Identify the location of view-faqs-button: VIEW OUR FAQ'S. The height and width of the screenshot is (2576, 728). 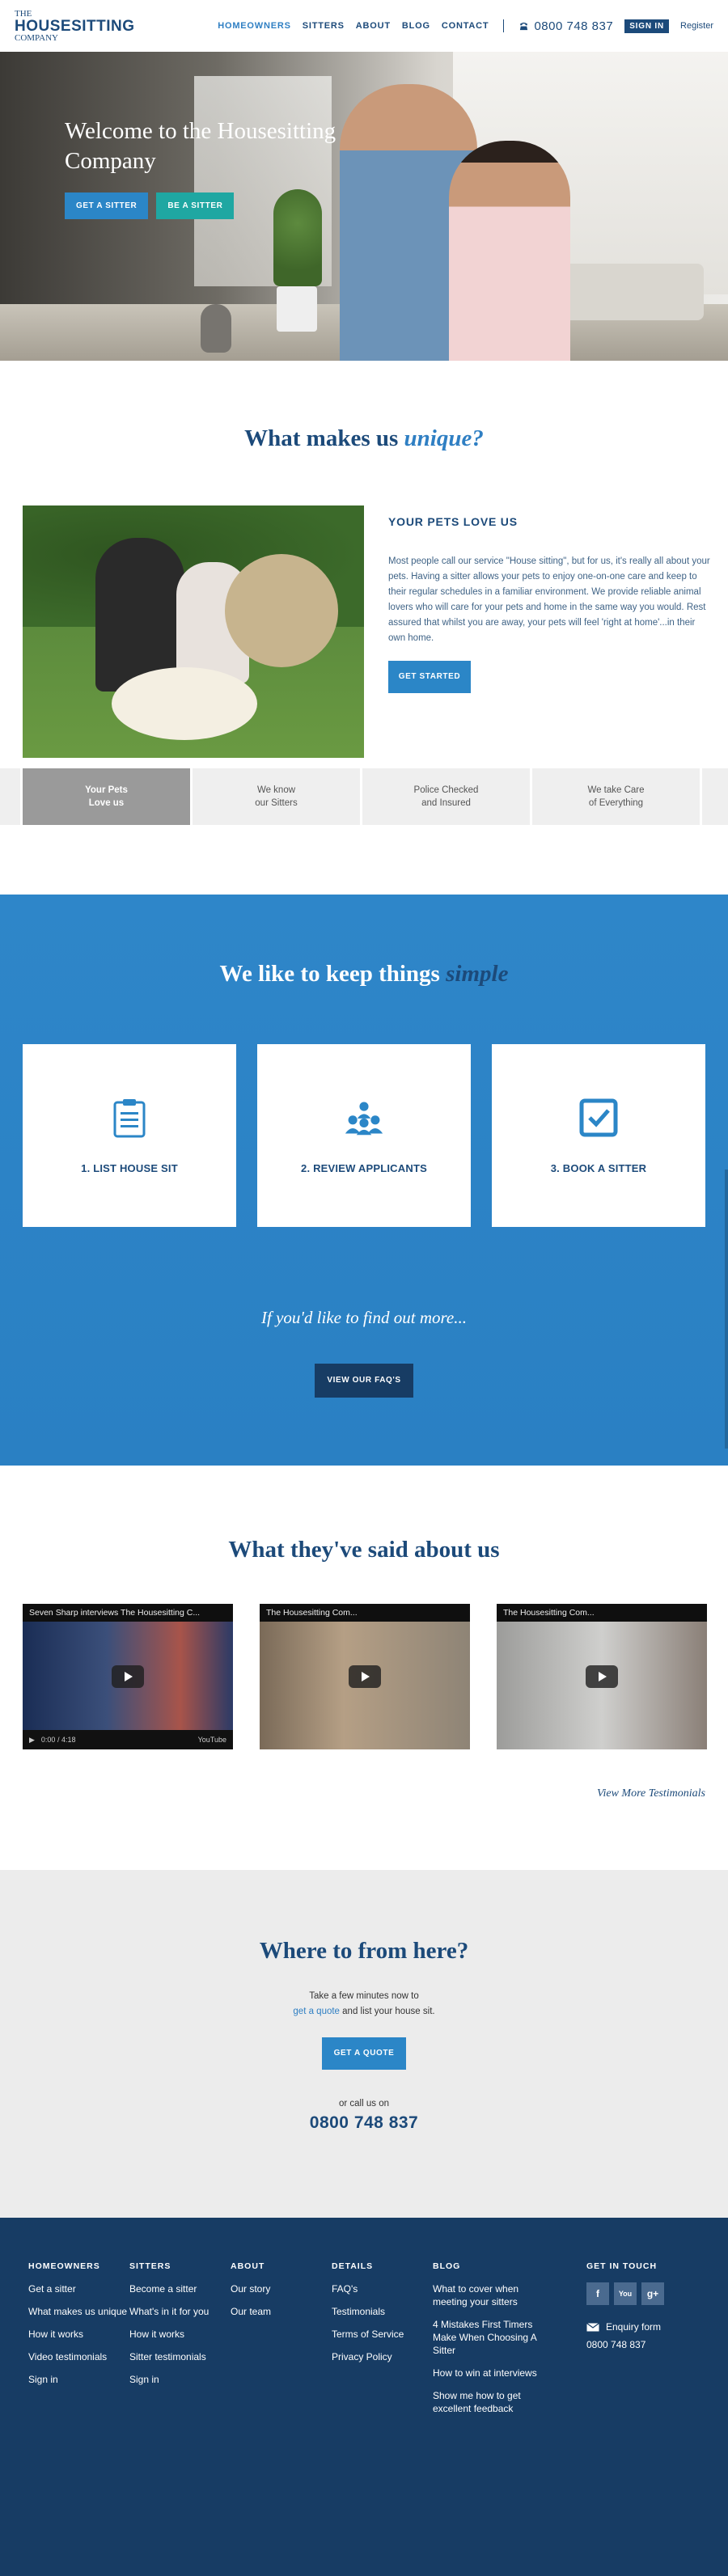
(364, 1381).